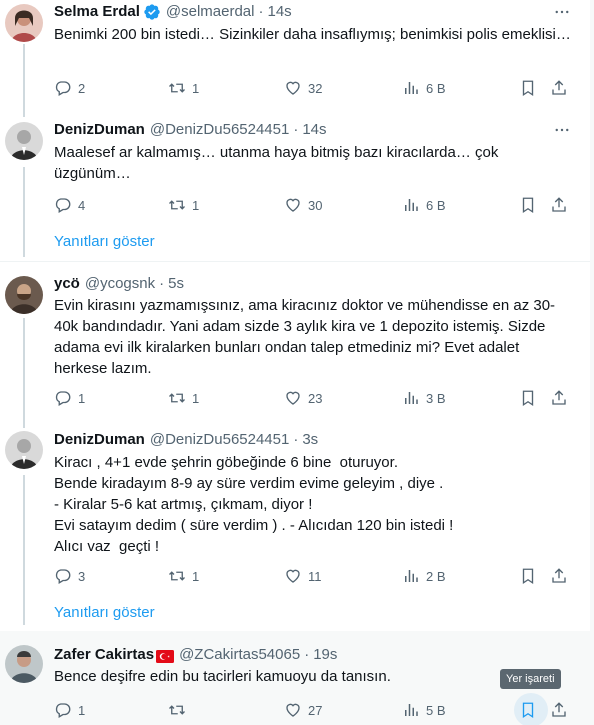 The image size is (594, 725). Describe the element at coordinates (424, 398) in the screenshot. I see `views-button: 3 B` at that location.